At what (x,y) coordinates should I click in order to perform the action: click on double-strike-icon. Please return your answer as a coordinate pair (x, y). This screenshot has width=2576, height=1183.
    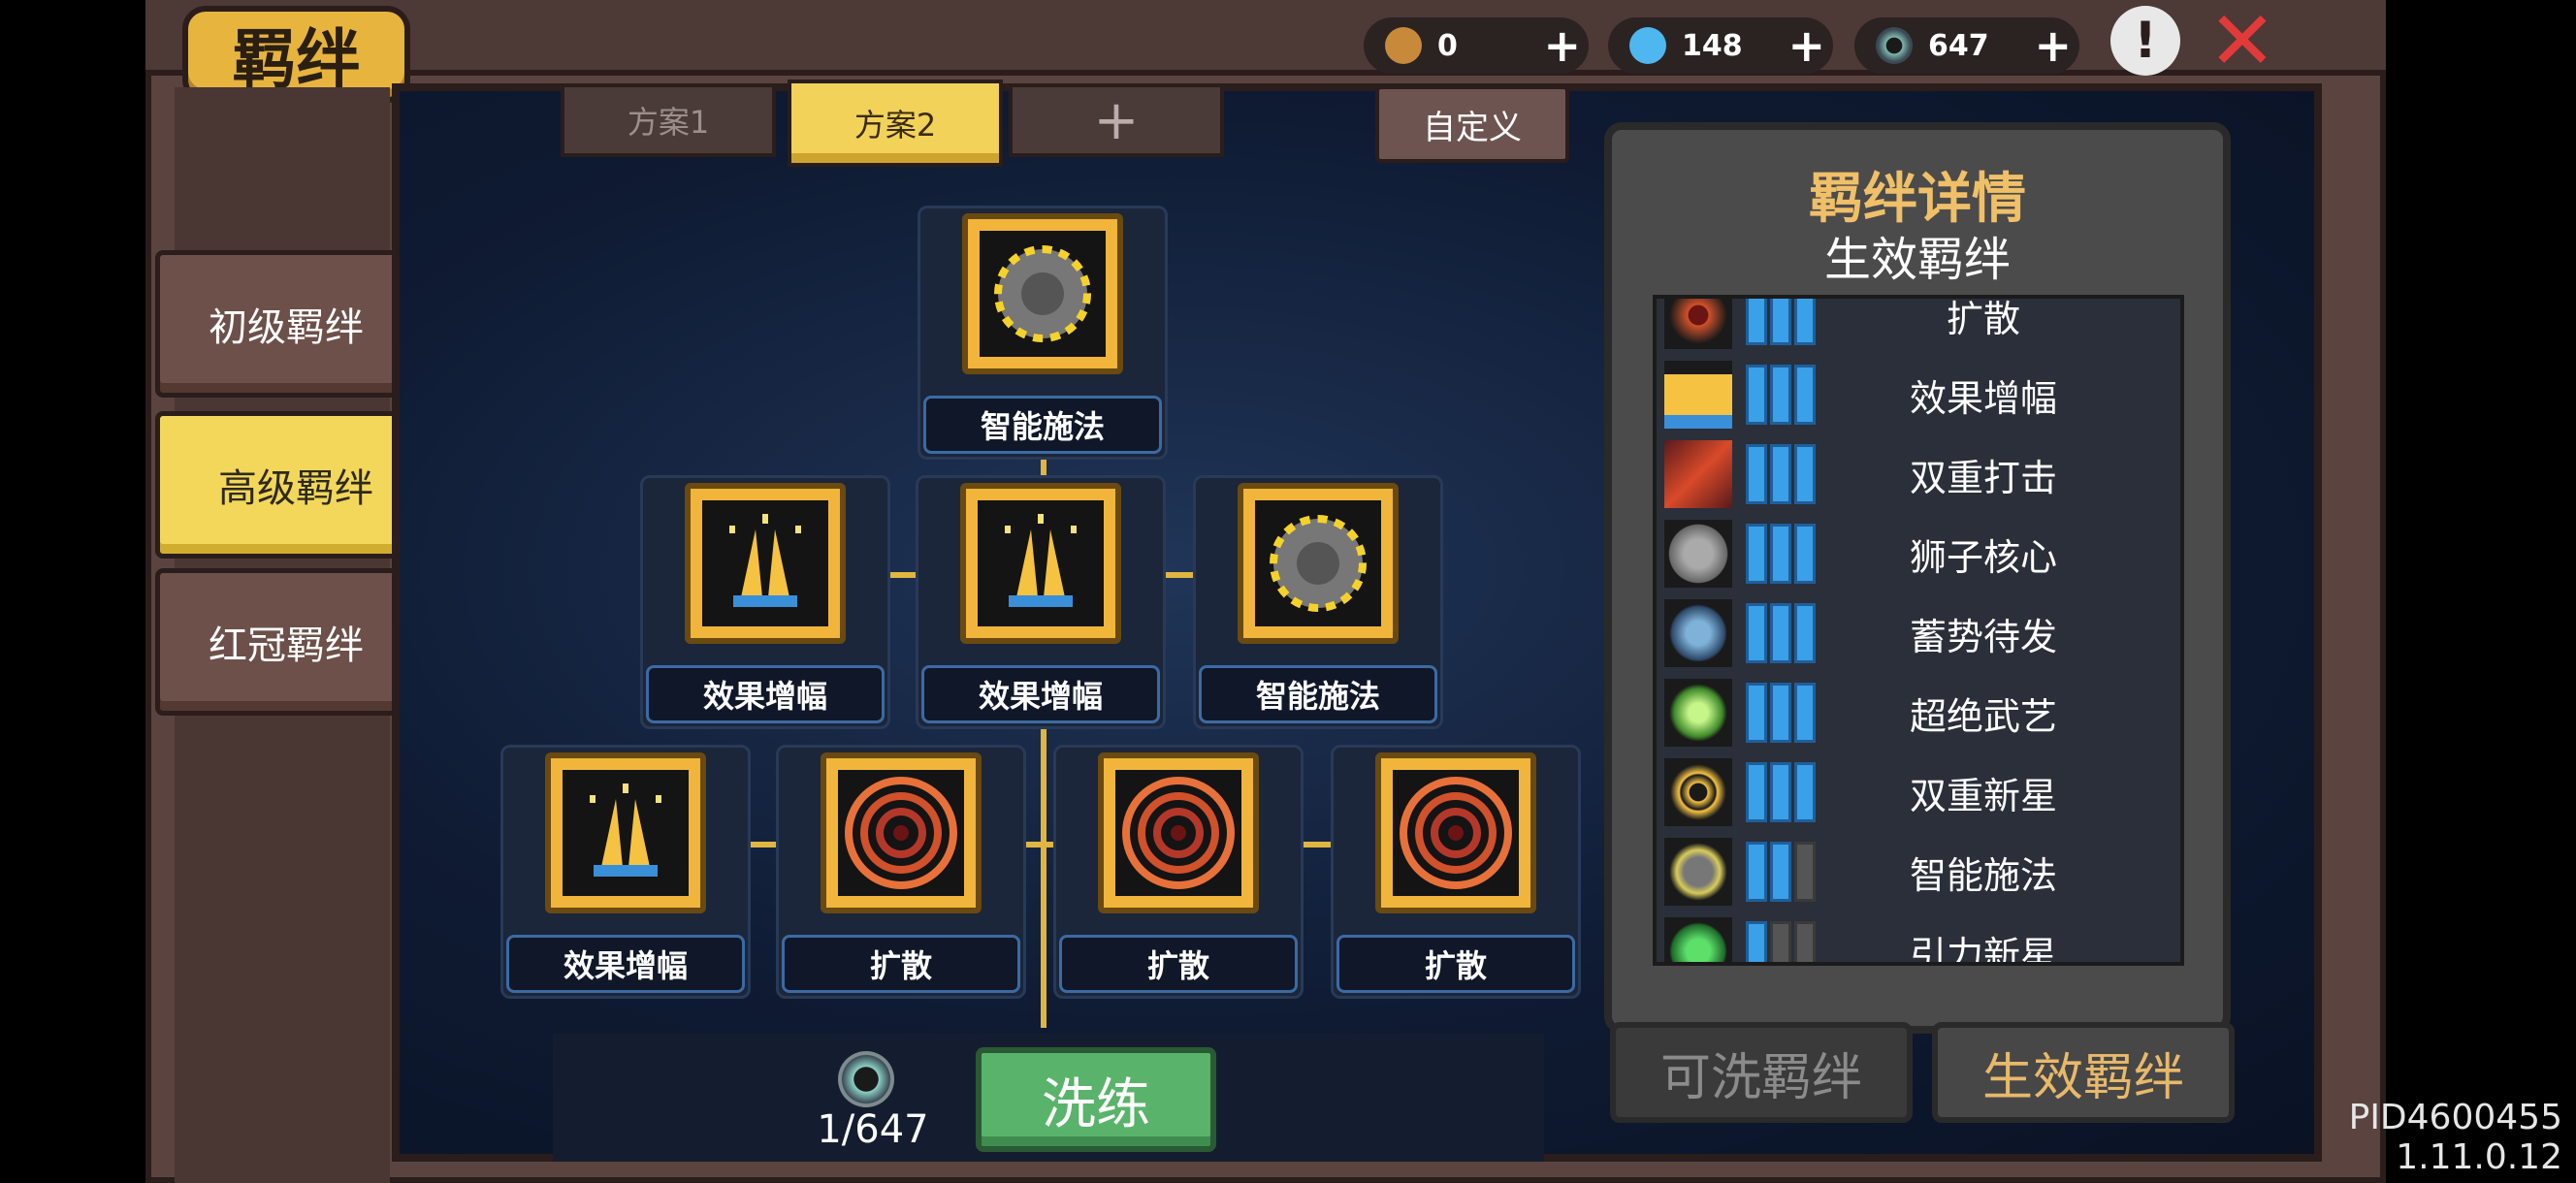
    Looking at the image, I should click on (1698, 474).